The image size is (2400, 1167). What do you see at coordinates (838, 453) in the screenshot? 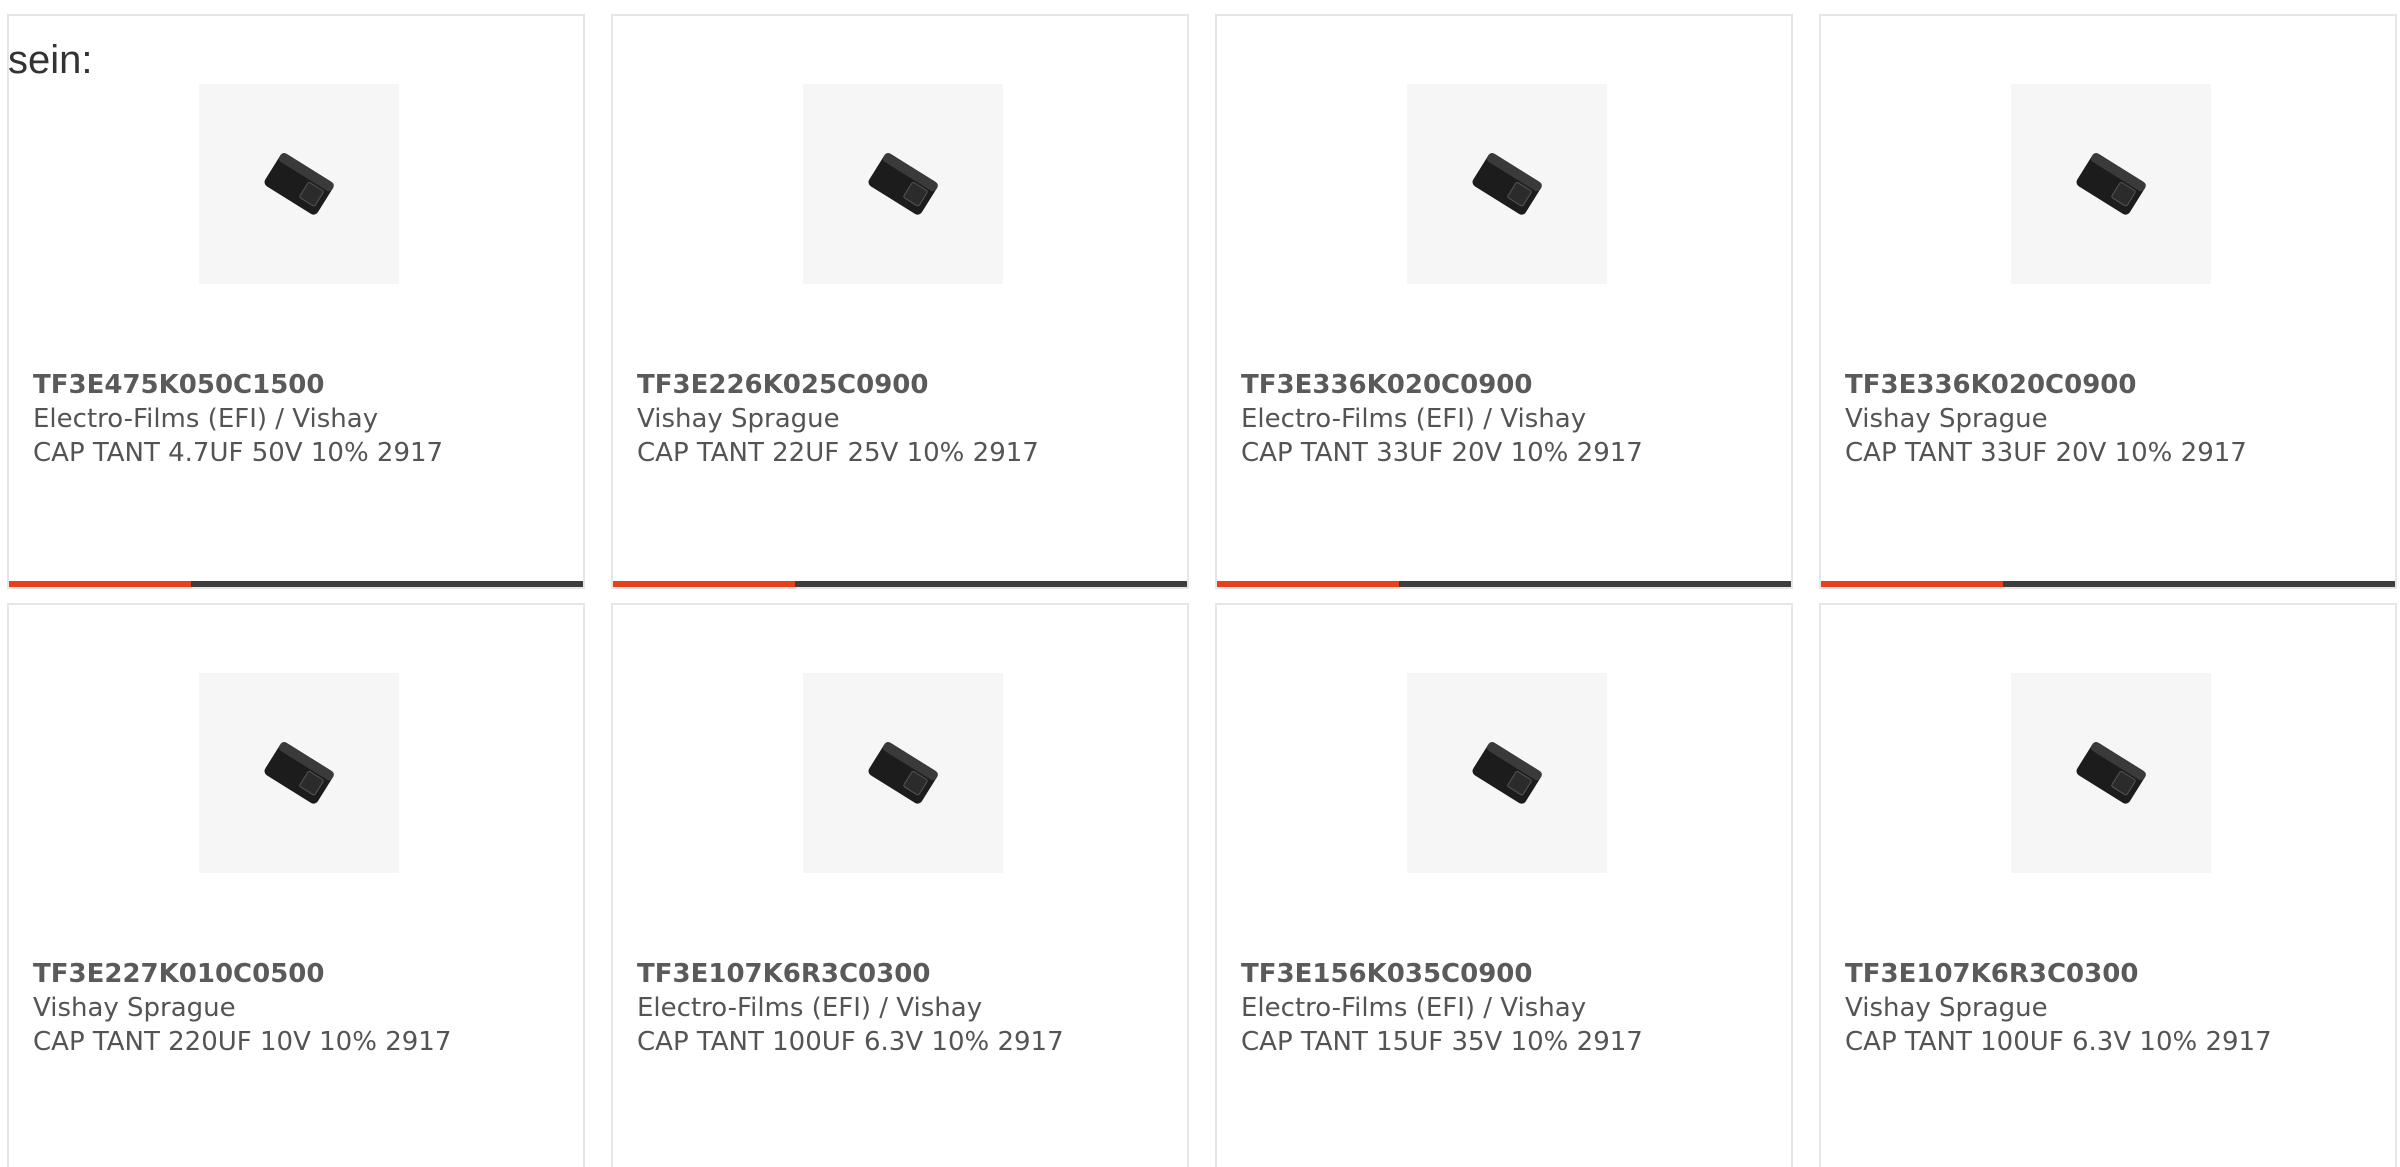
I see `description: CAP TANT 22UF 25V 10% 2917` at bounding box center [838, 453].